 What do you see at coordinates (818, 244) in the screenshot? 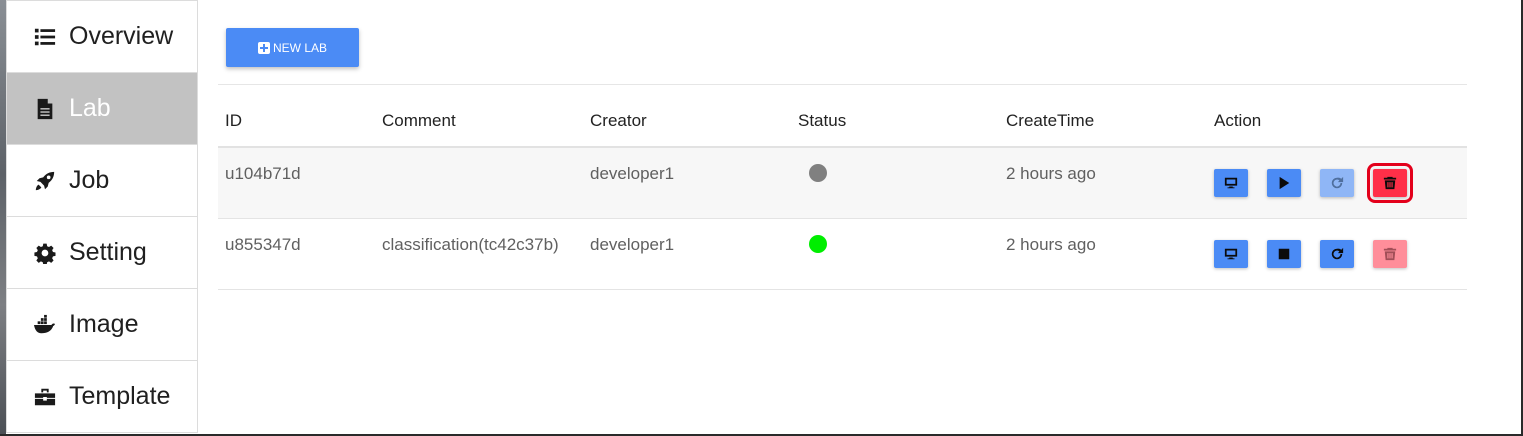
I see `status-indicator-running` at bounding box center [818, 244].